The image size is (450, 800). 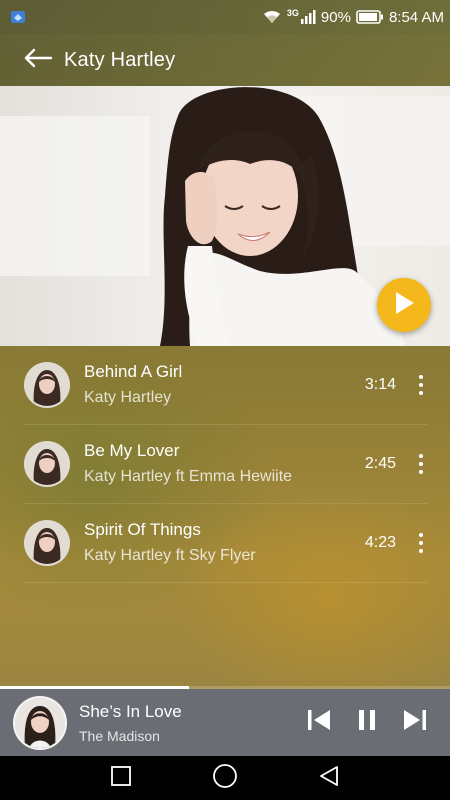 I want to click on track-artist: Katy Hartley ft Sky Flyer, so click(x=170, y=555).